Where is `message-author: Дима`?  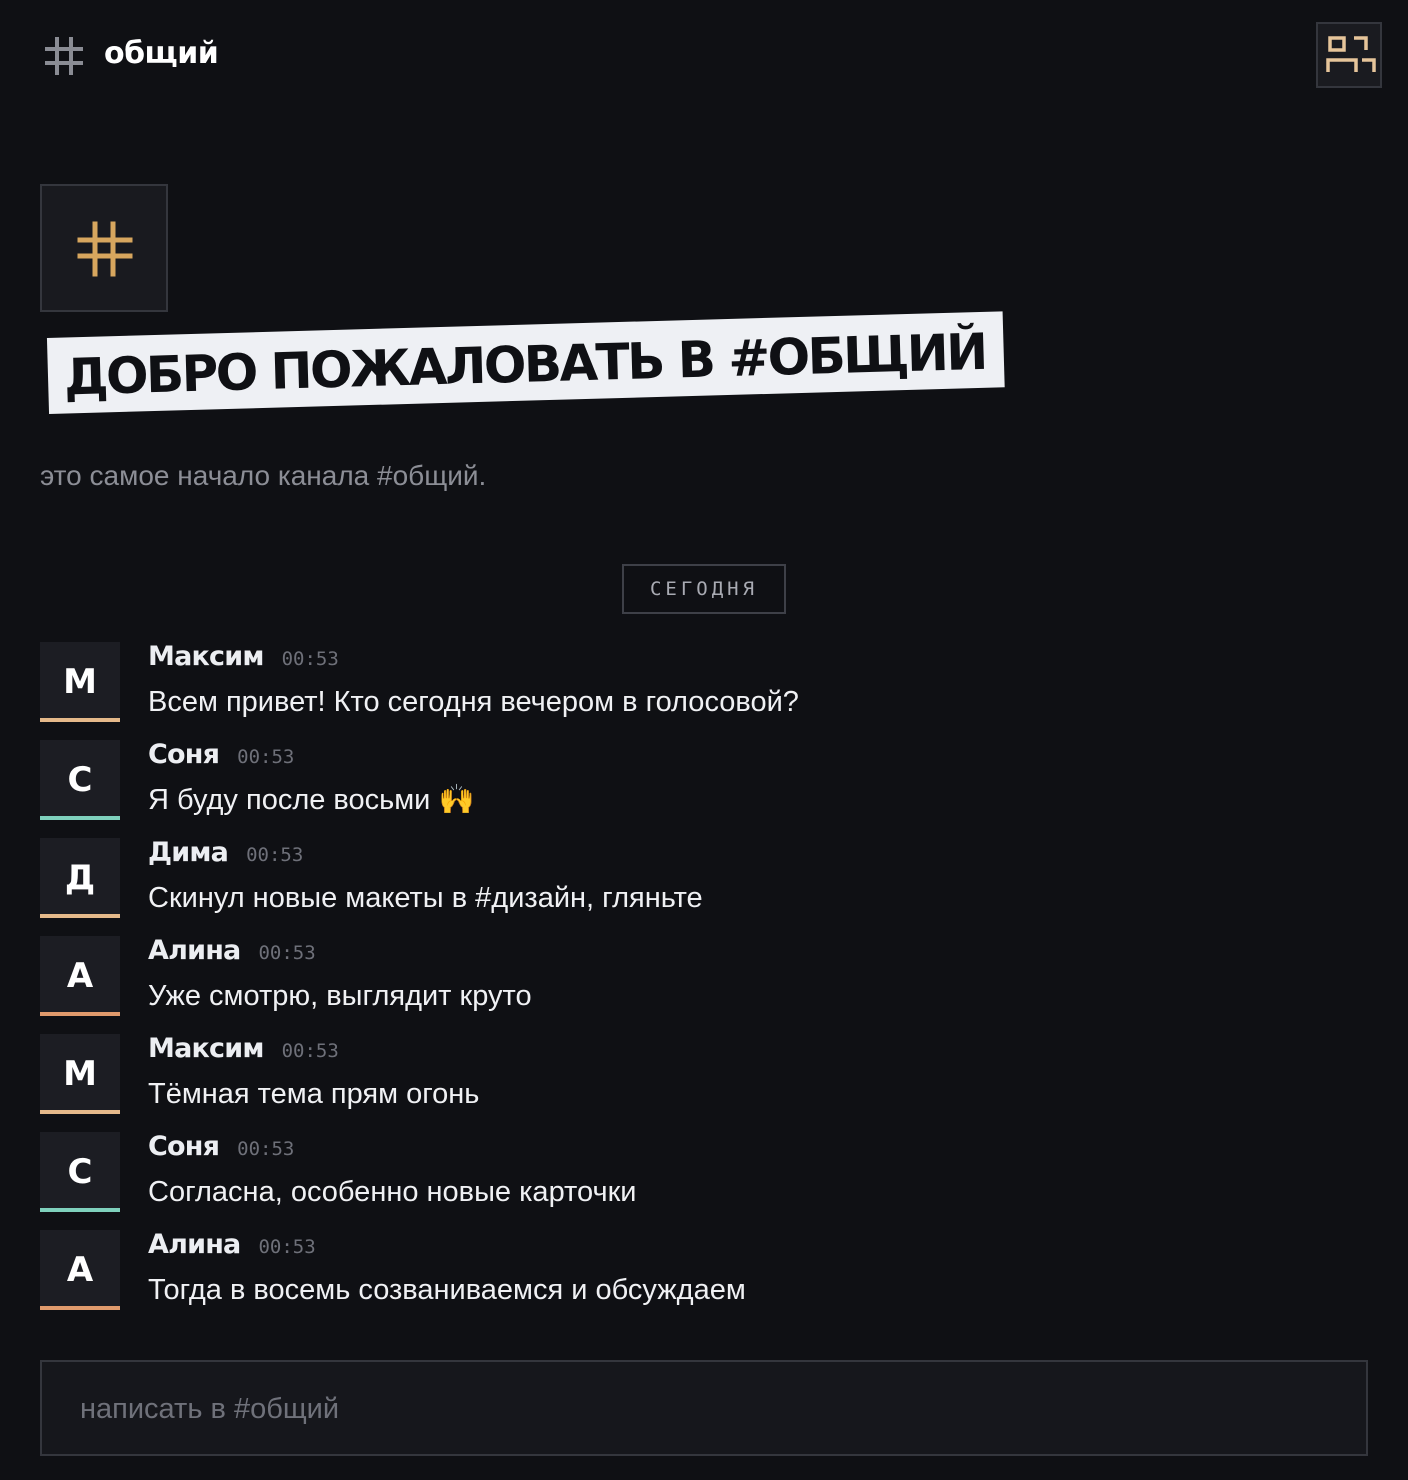 message-author: Дима is located at coordinates (188, 853).